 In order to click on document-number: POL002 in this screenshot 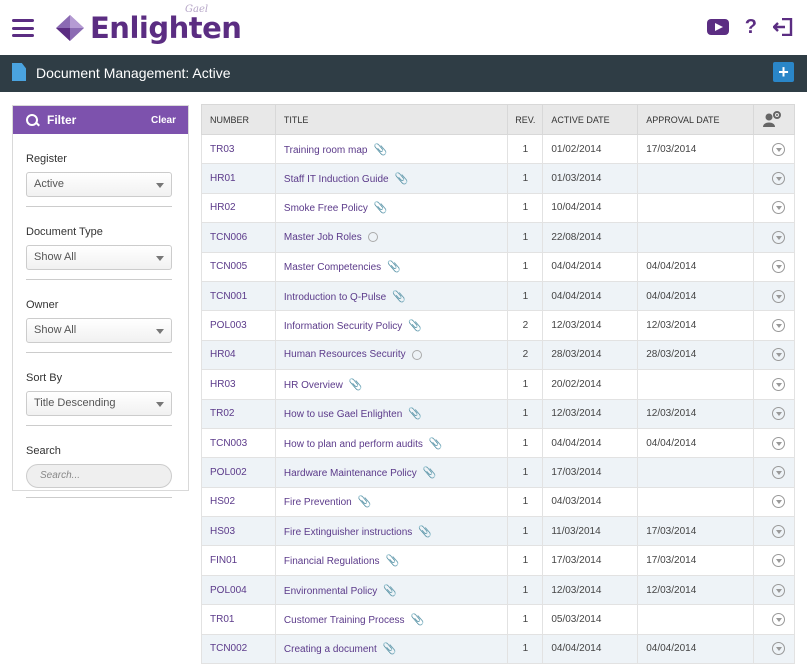, I will do `click(238, 472)`.